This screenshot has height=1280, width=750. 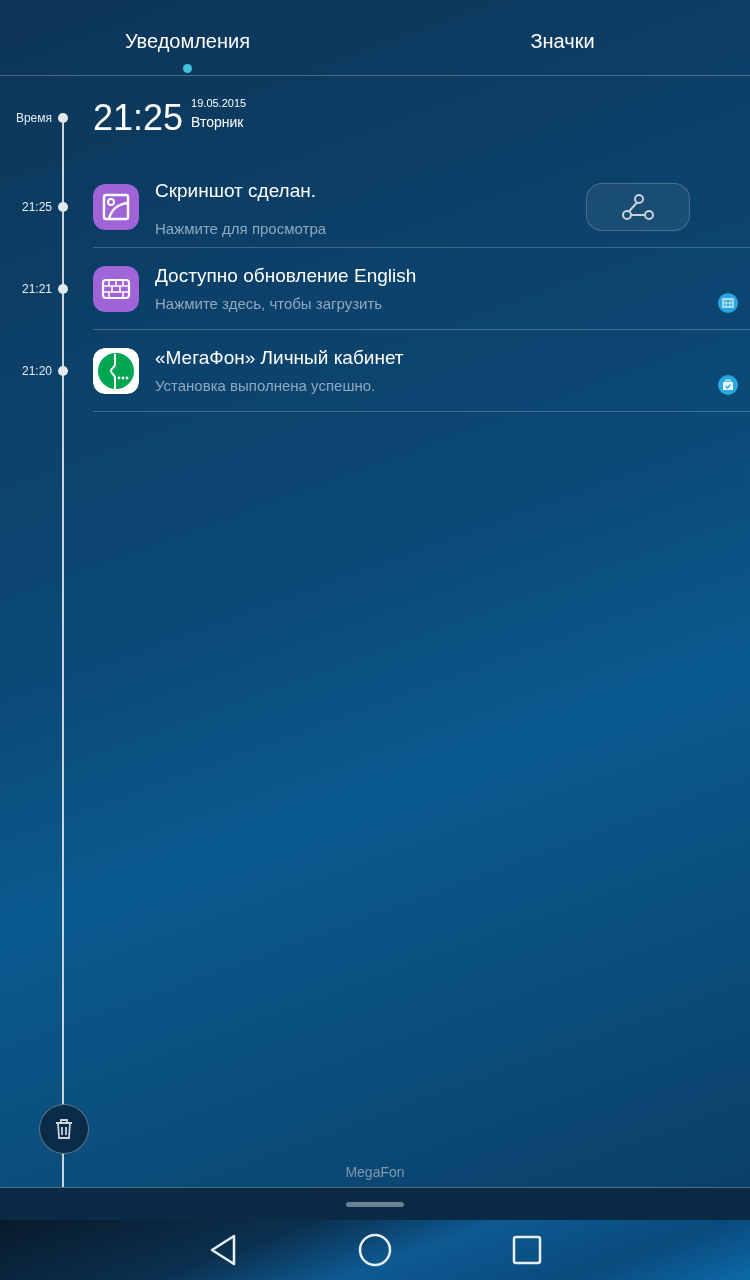 I want to click on carrier-name: MegaFon, so click(x=375, y=1172).